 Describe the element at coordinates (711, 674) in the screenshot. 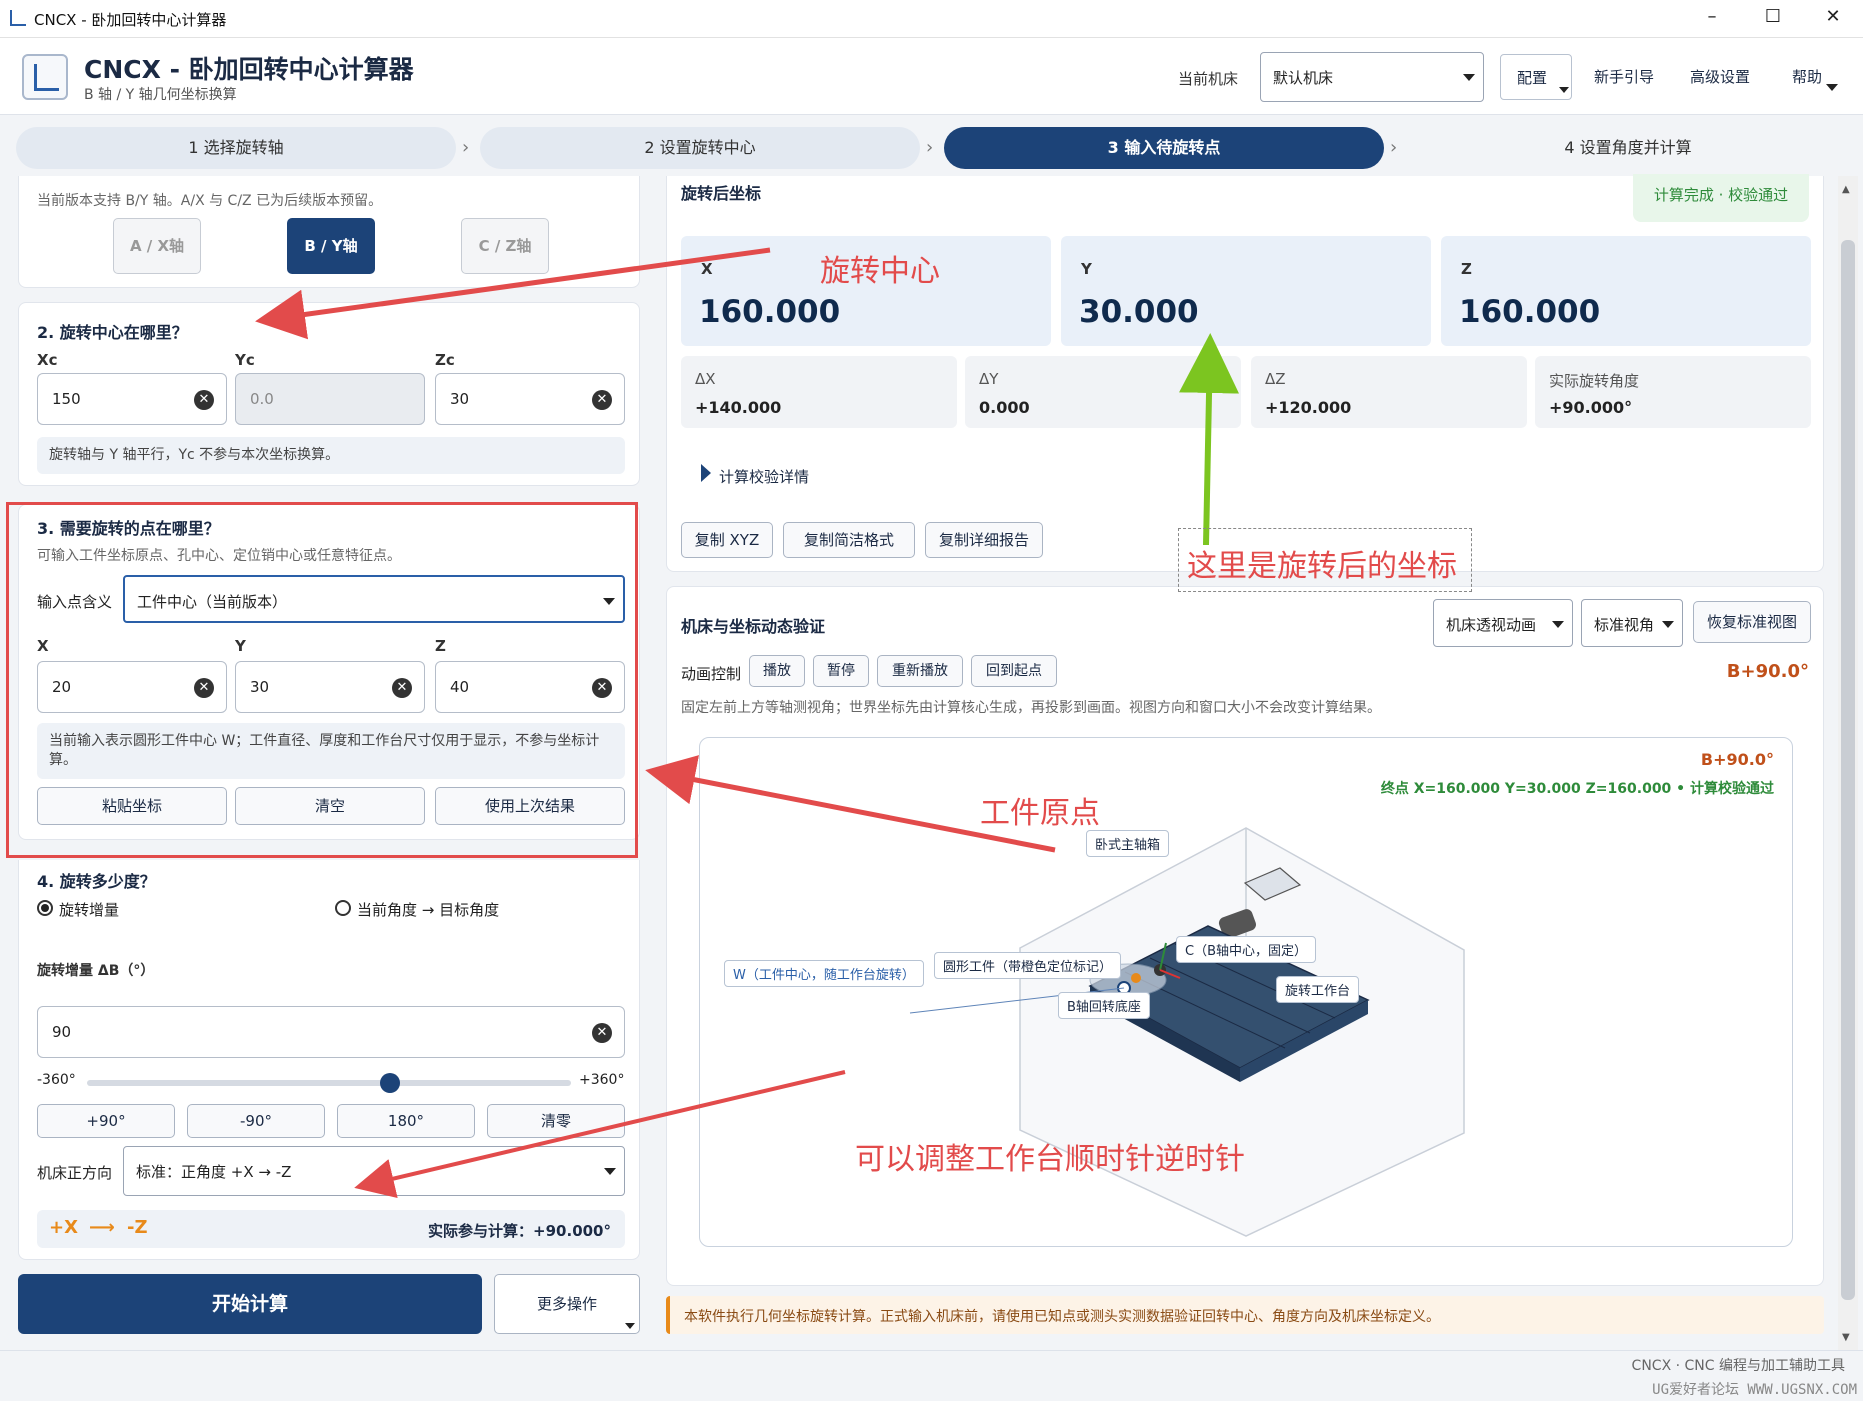

I see `anim-label: 动画控制` at that location.